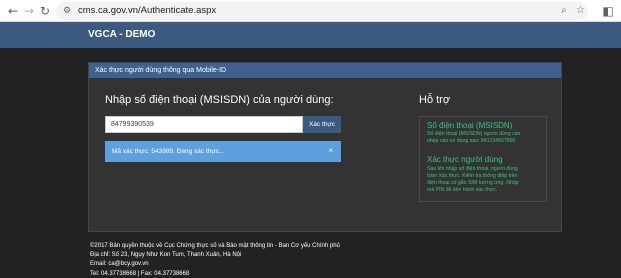 Image resolution: width=621 pixels, height=278 pixels. Describe the element at coordinates (474, 134) in the screenshot. I see `help-line: Số điện thoại (MSISDN) người dùng cần` at that location.